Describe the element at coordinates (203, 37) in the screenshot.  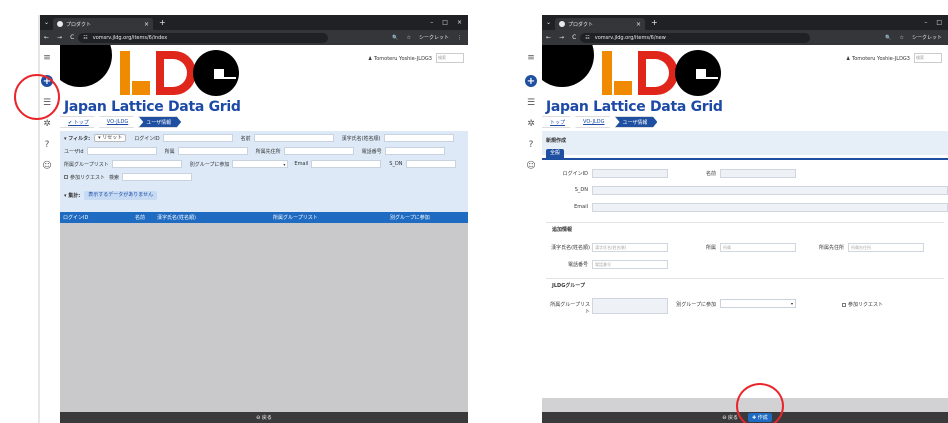
I see `url-field: ☷ vomsrv.jldg.org/items/6/index` at that location.